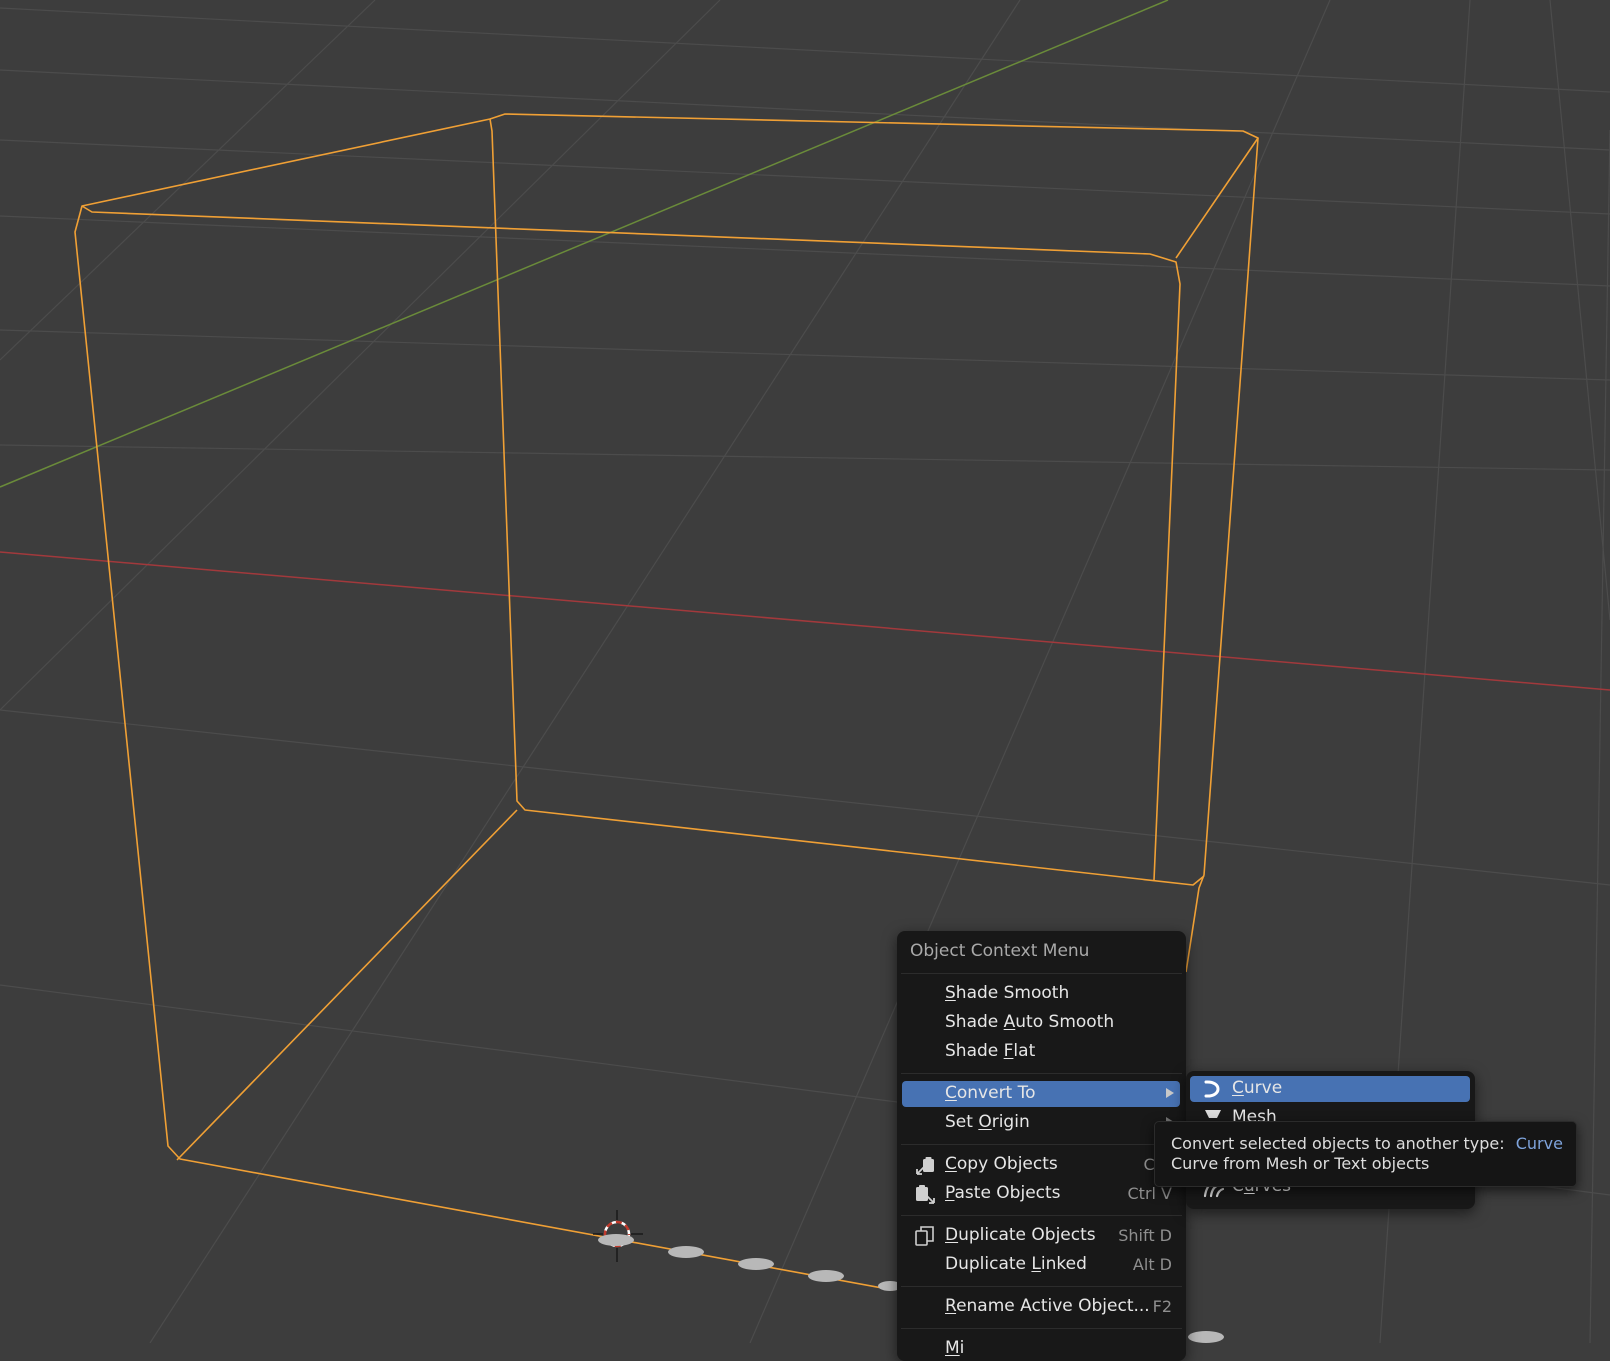 Image resolution: width=1610 pixels, height=1361 pixels. Describe the element at coordinates (1016, 1264) in the screenshot. I see `menu-item-label: Duplicate Linked` at that location.